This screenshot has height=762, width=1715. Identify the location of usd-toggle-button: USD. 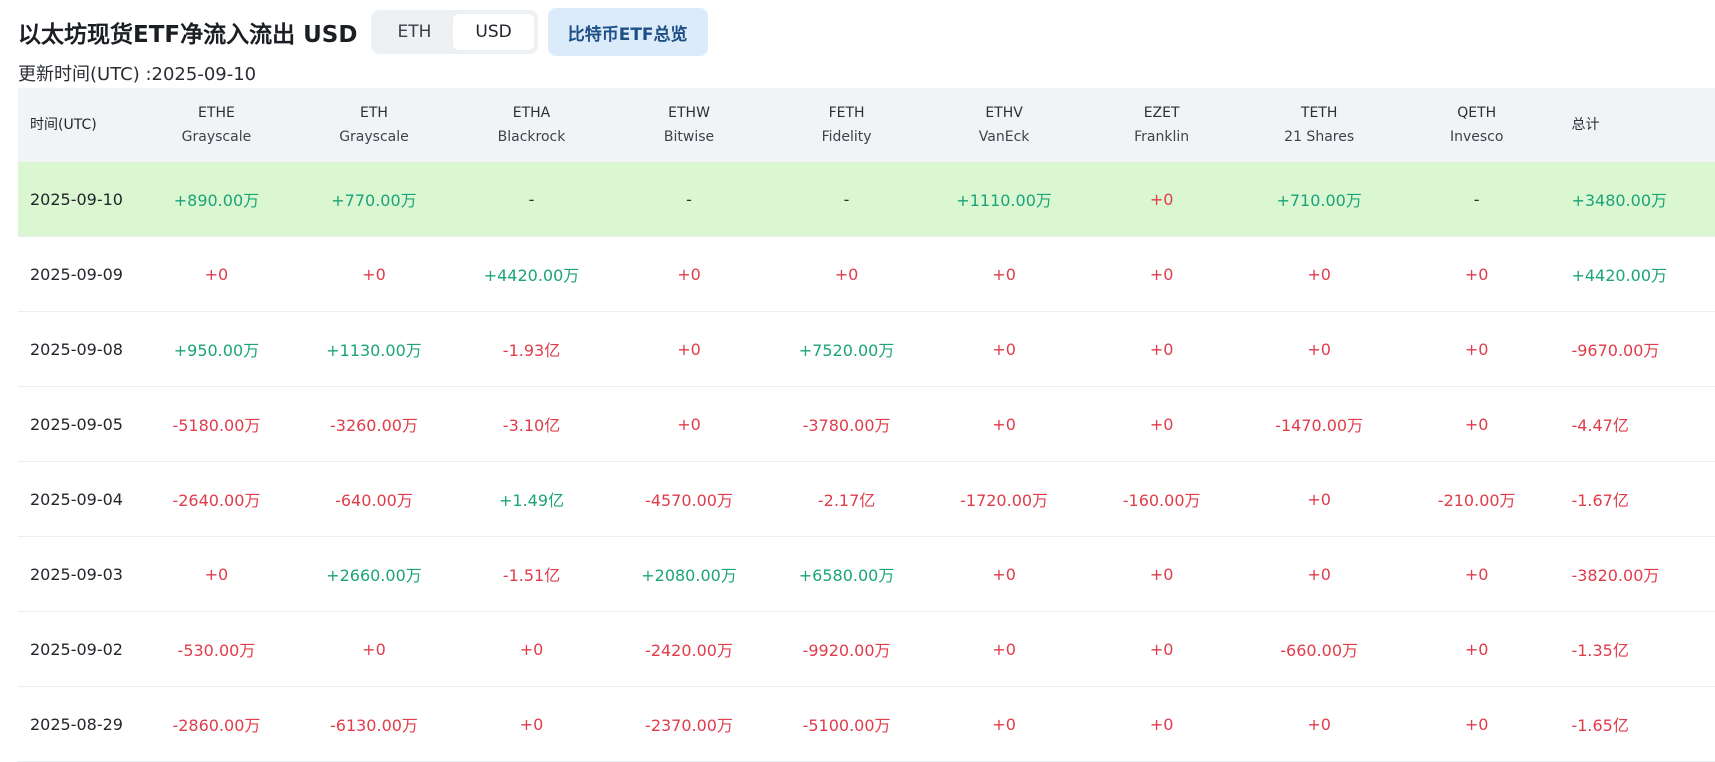
(493, 32).